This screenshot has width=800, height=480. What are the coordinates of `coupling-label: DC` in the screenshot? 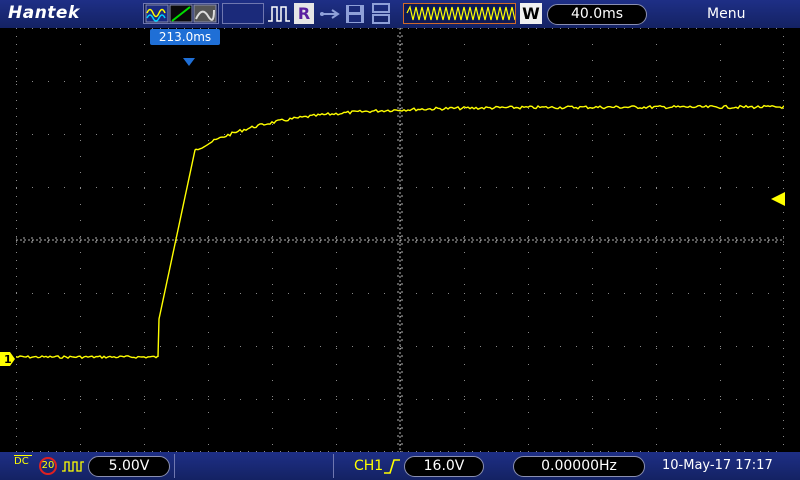 It's located at (23, 461).